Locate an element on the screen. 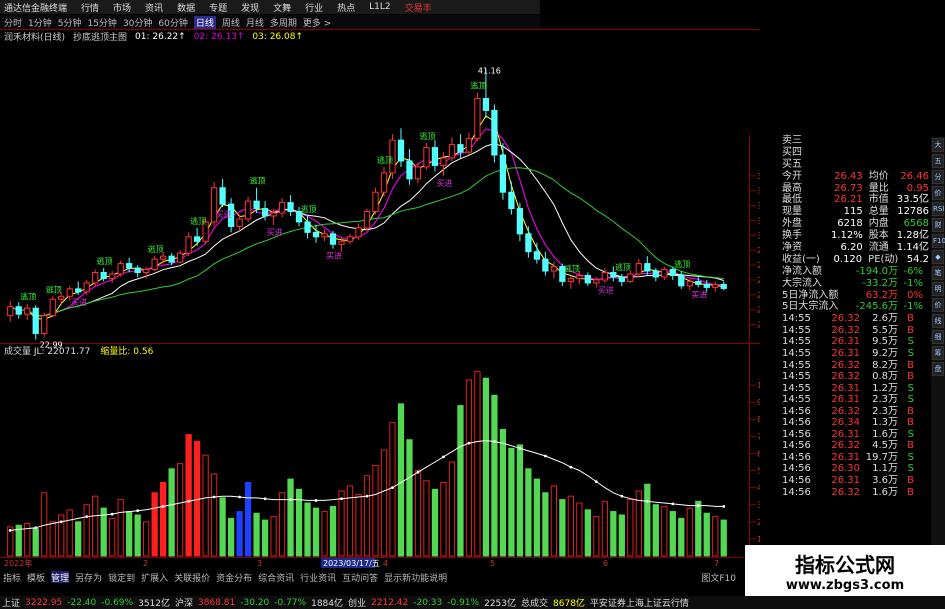 This screenshot has width=945, height=609. stat-row: 外盘 6218 内盘 6568 is located at coordinates (855, 224).